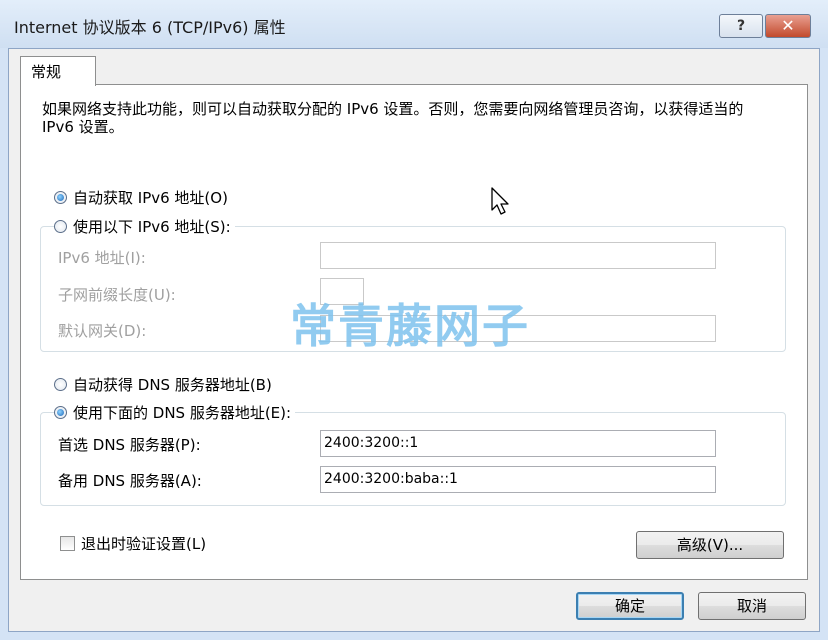 Image resolution: width=828 pixels, height=640 pixels. I want to click on help-button: ?, so click(741, 26).